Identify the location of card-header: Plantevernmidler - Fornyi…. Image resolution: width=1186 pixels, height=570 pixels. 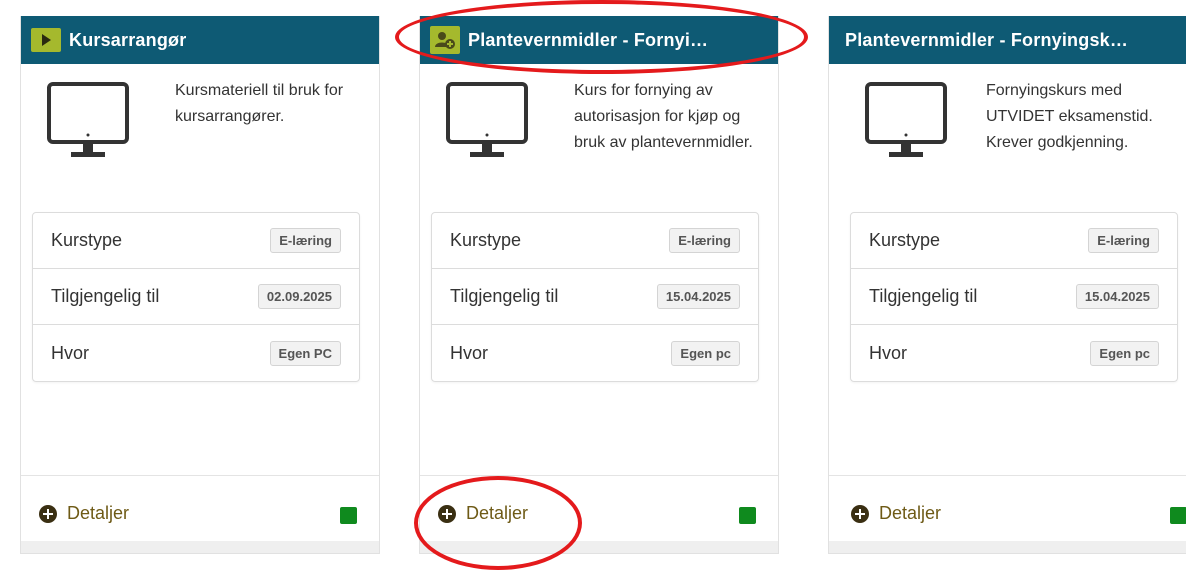
(599, 40).